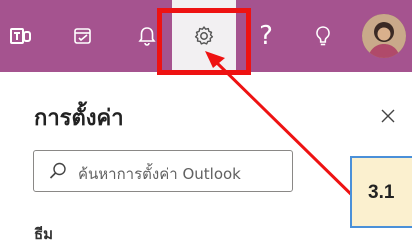  What do you see at coordinates (147, 36) in the screenshot?
I see `bell-icon` at bounding box center [147, 36].